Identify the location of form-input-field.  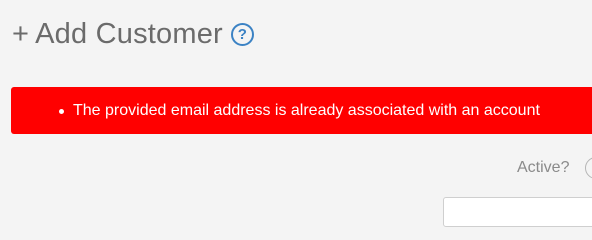
(517, 212).